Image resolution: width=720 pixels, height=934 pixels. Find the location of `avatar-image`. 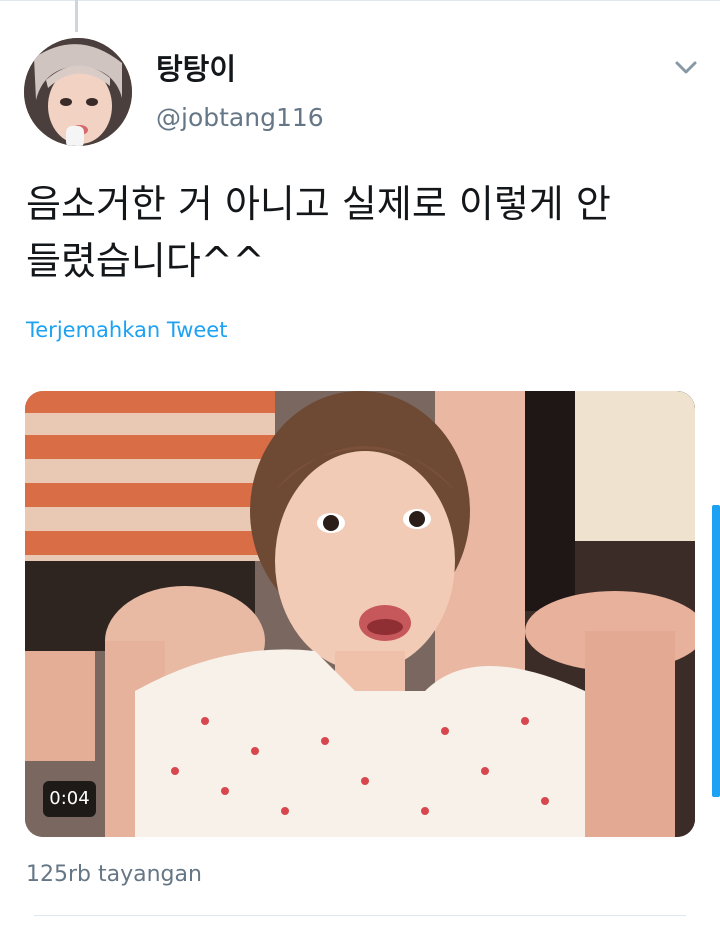

avatar-image is located at coordinates (78, 92).